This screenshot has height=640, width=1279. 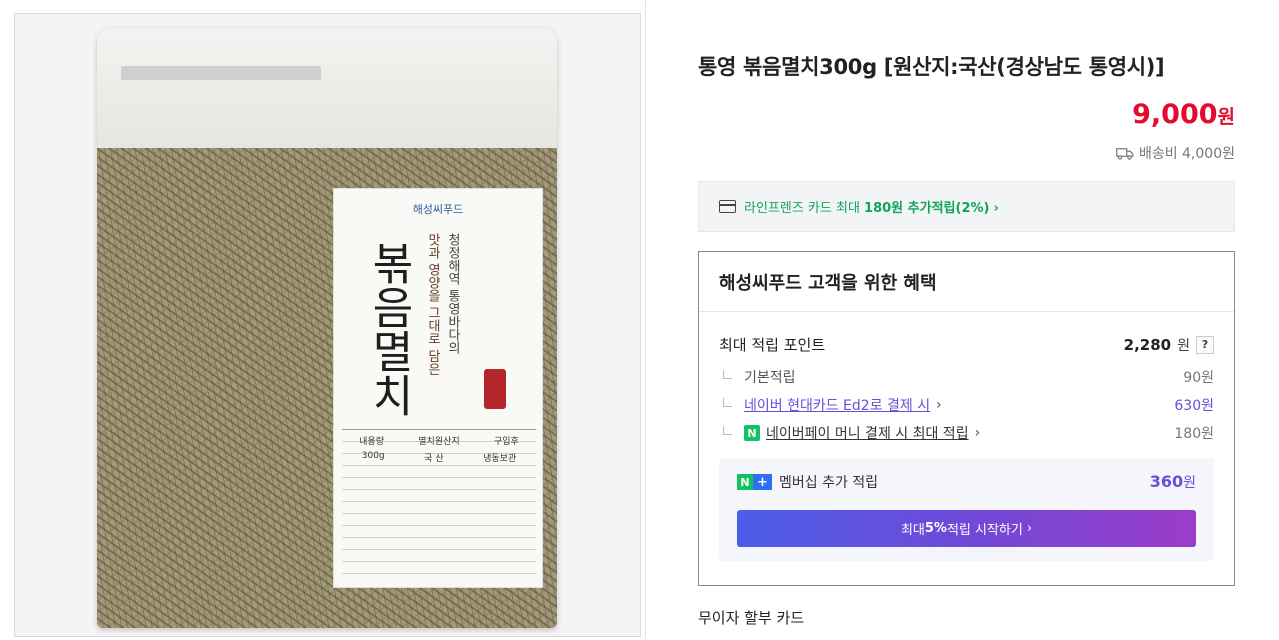 I want to click on bag-seal, so click(x=221, y=73).